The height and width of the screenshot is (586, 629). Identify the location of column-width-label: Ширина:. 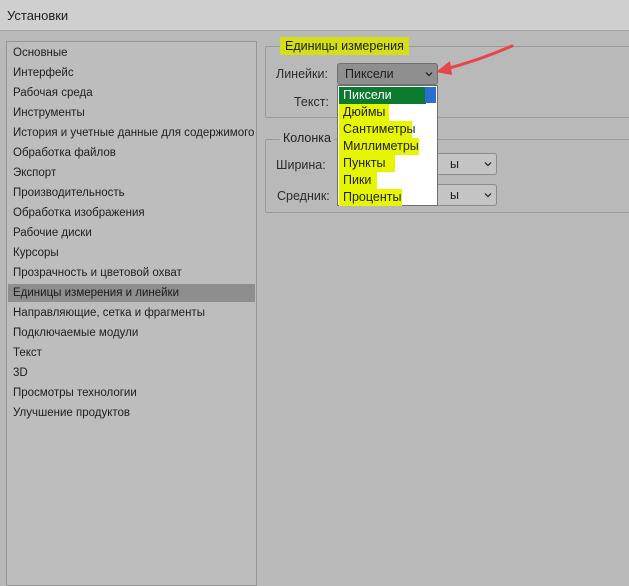
(301, 165).